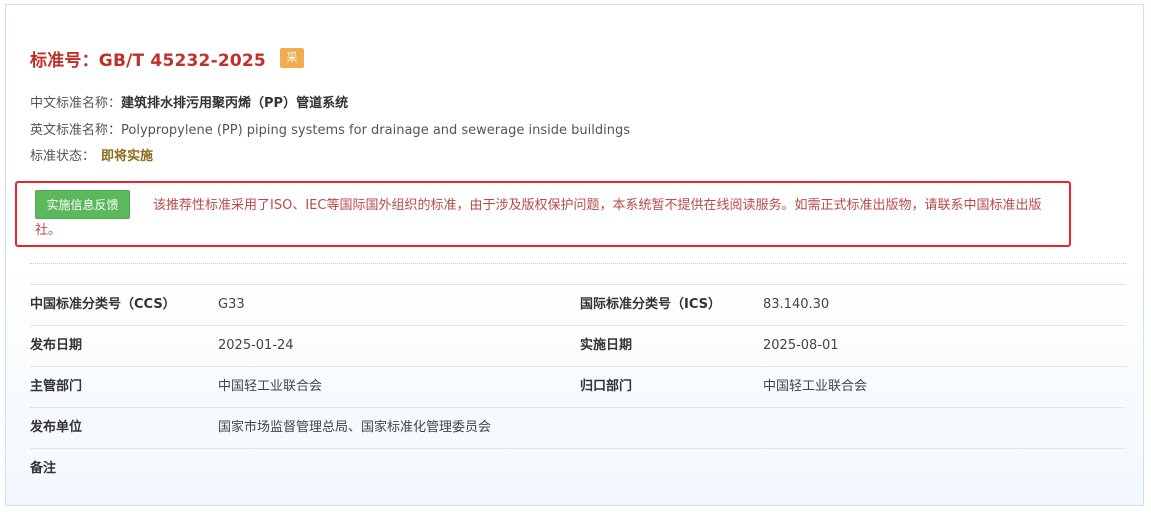 The image size is (1151, 515). I want to click on centralized-dept-value: 中国轻工业联合会, so click(815, 386).